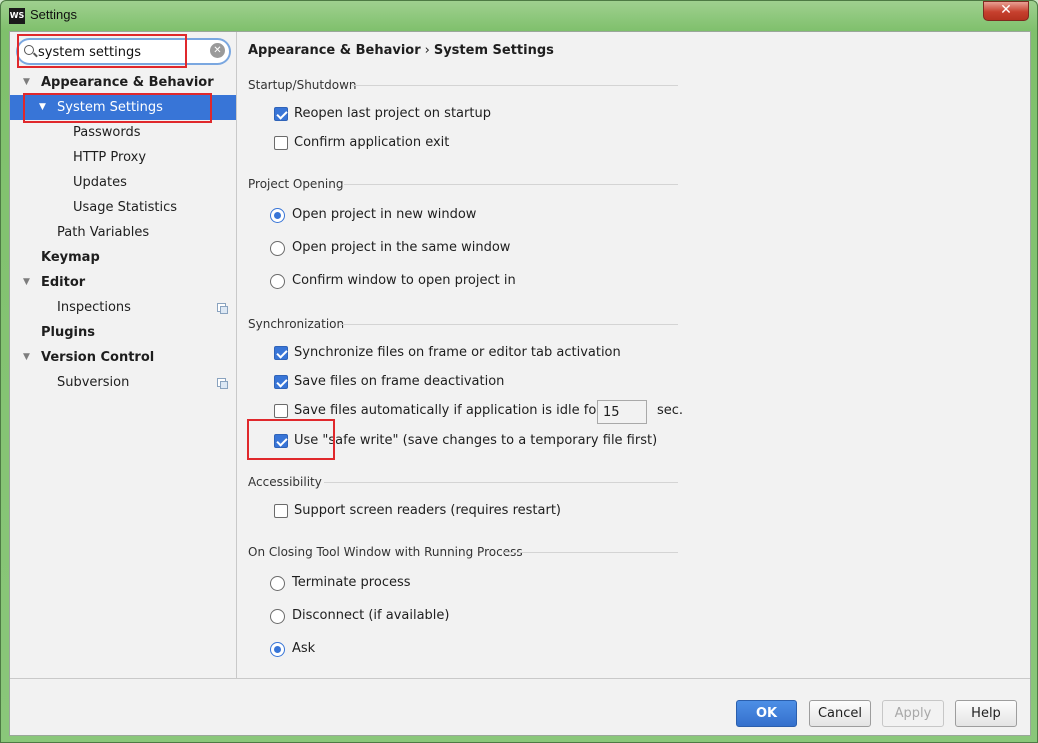 Image resolution: width=1038 pixels, height=743 pixels. Describe the element at coordinates (68, 332) in the screenshot. I see `tree-item-label: Plugins` at that location.